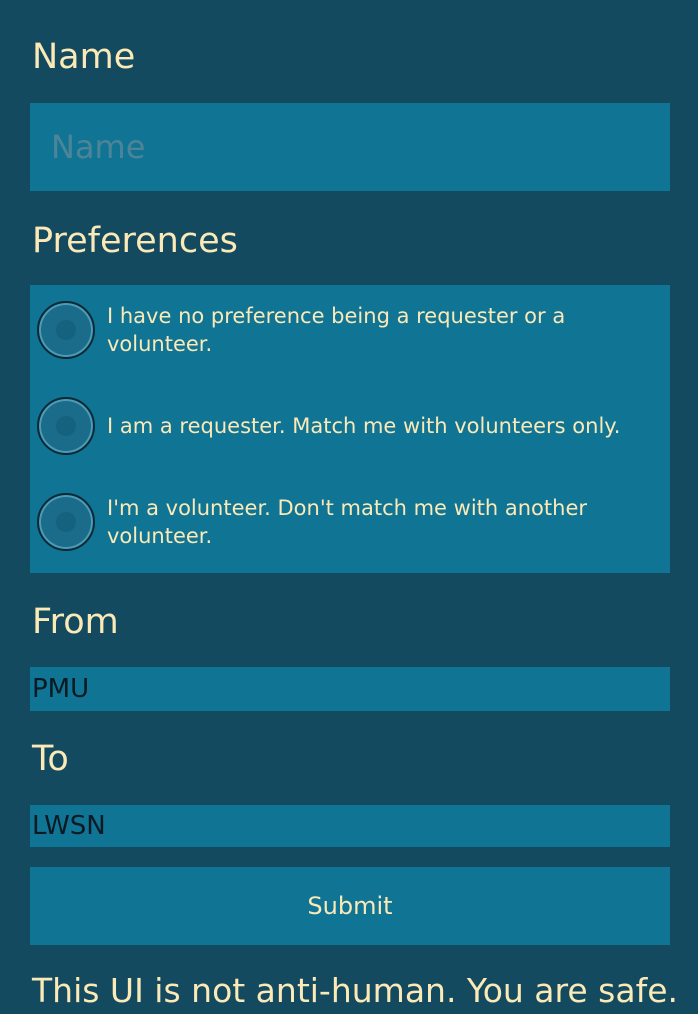 This screenshot has height=1014, width=698. What do you see at coordinates (350, 906) in the screenshot?
I see `submit-button: Submit` at bounding box center [350, 906].